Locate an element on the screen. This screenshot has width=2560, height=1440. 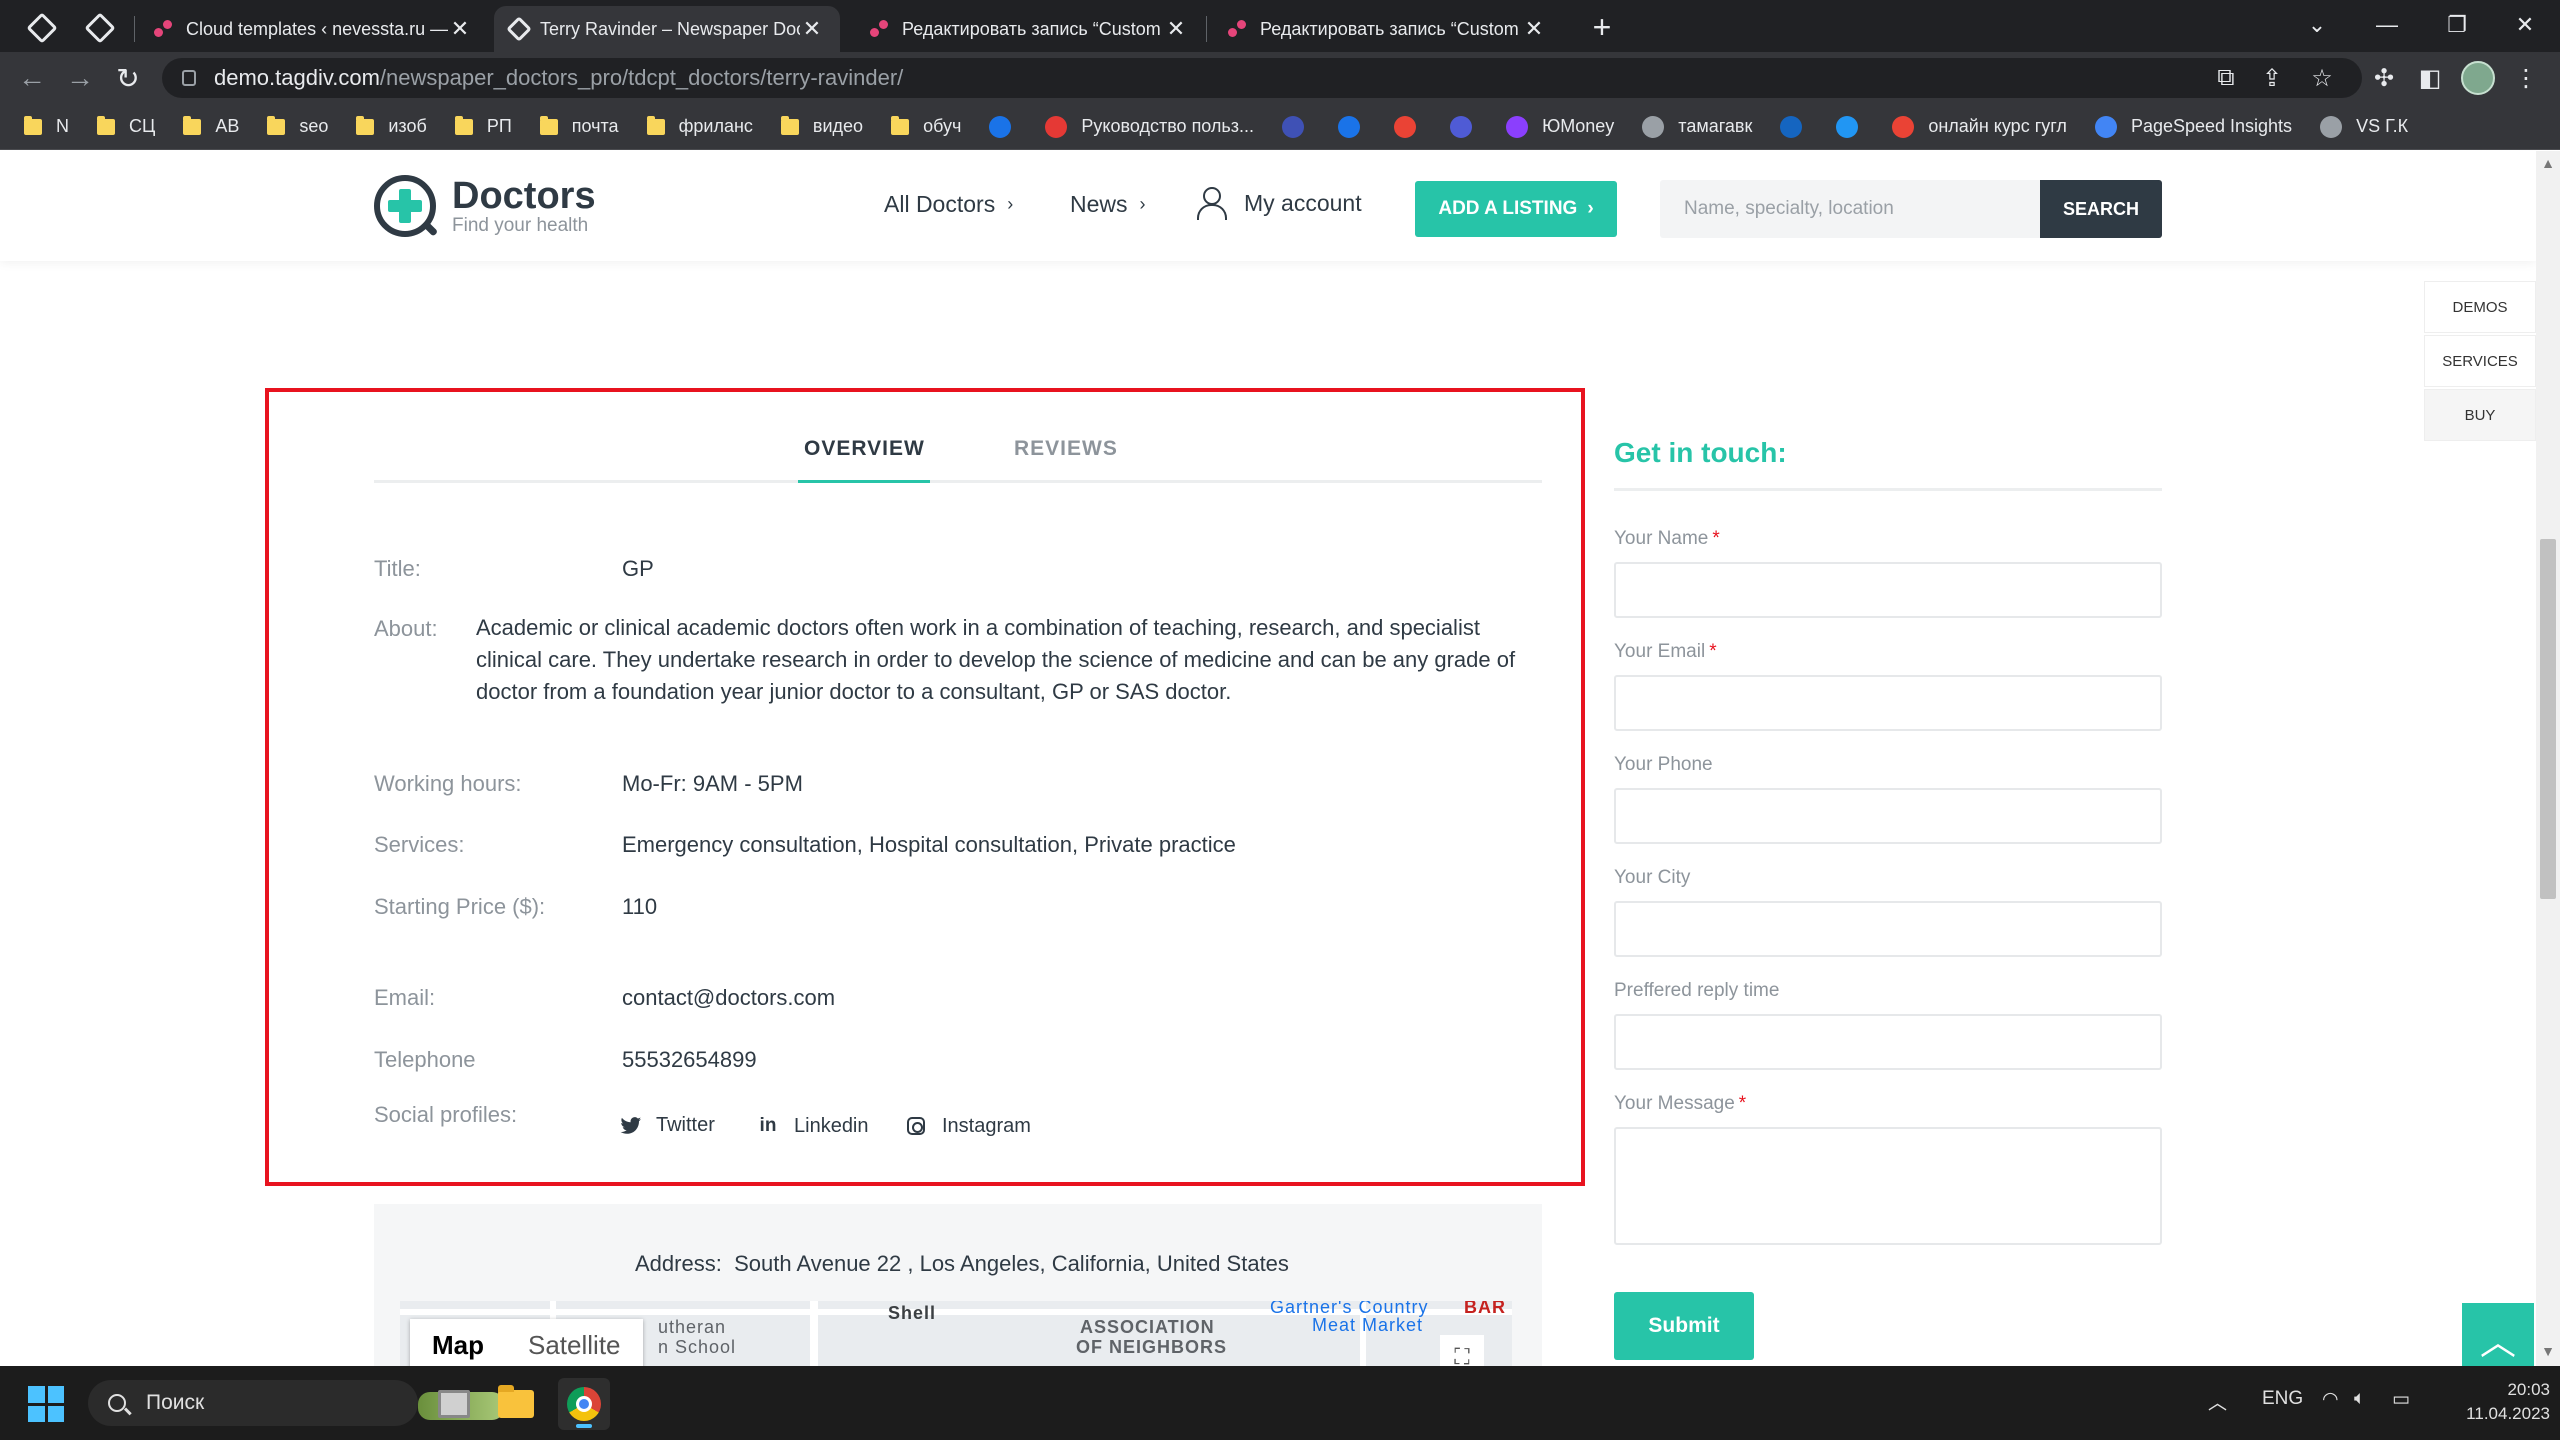
message-field is located at coordinates (1888, 1186).